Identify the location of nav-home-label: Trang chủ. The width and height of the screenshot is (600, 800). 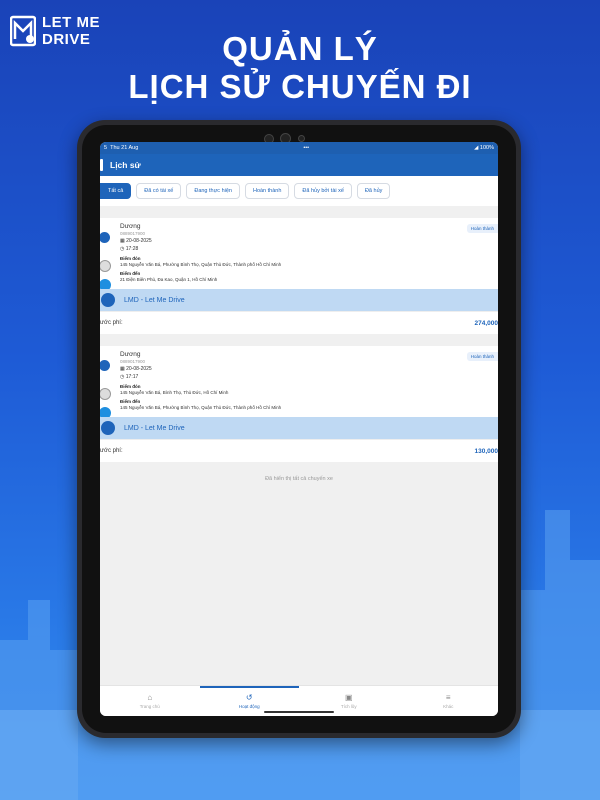
(149, 706).